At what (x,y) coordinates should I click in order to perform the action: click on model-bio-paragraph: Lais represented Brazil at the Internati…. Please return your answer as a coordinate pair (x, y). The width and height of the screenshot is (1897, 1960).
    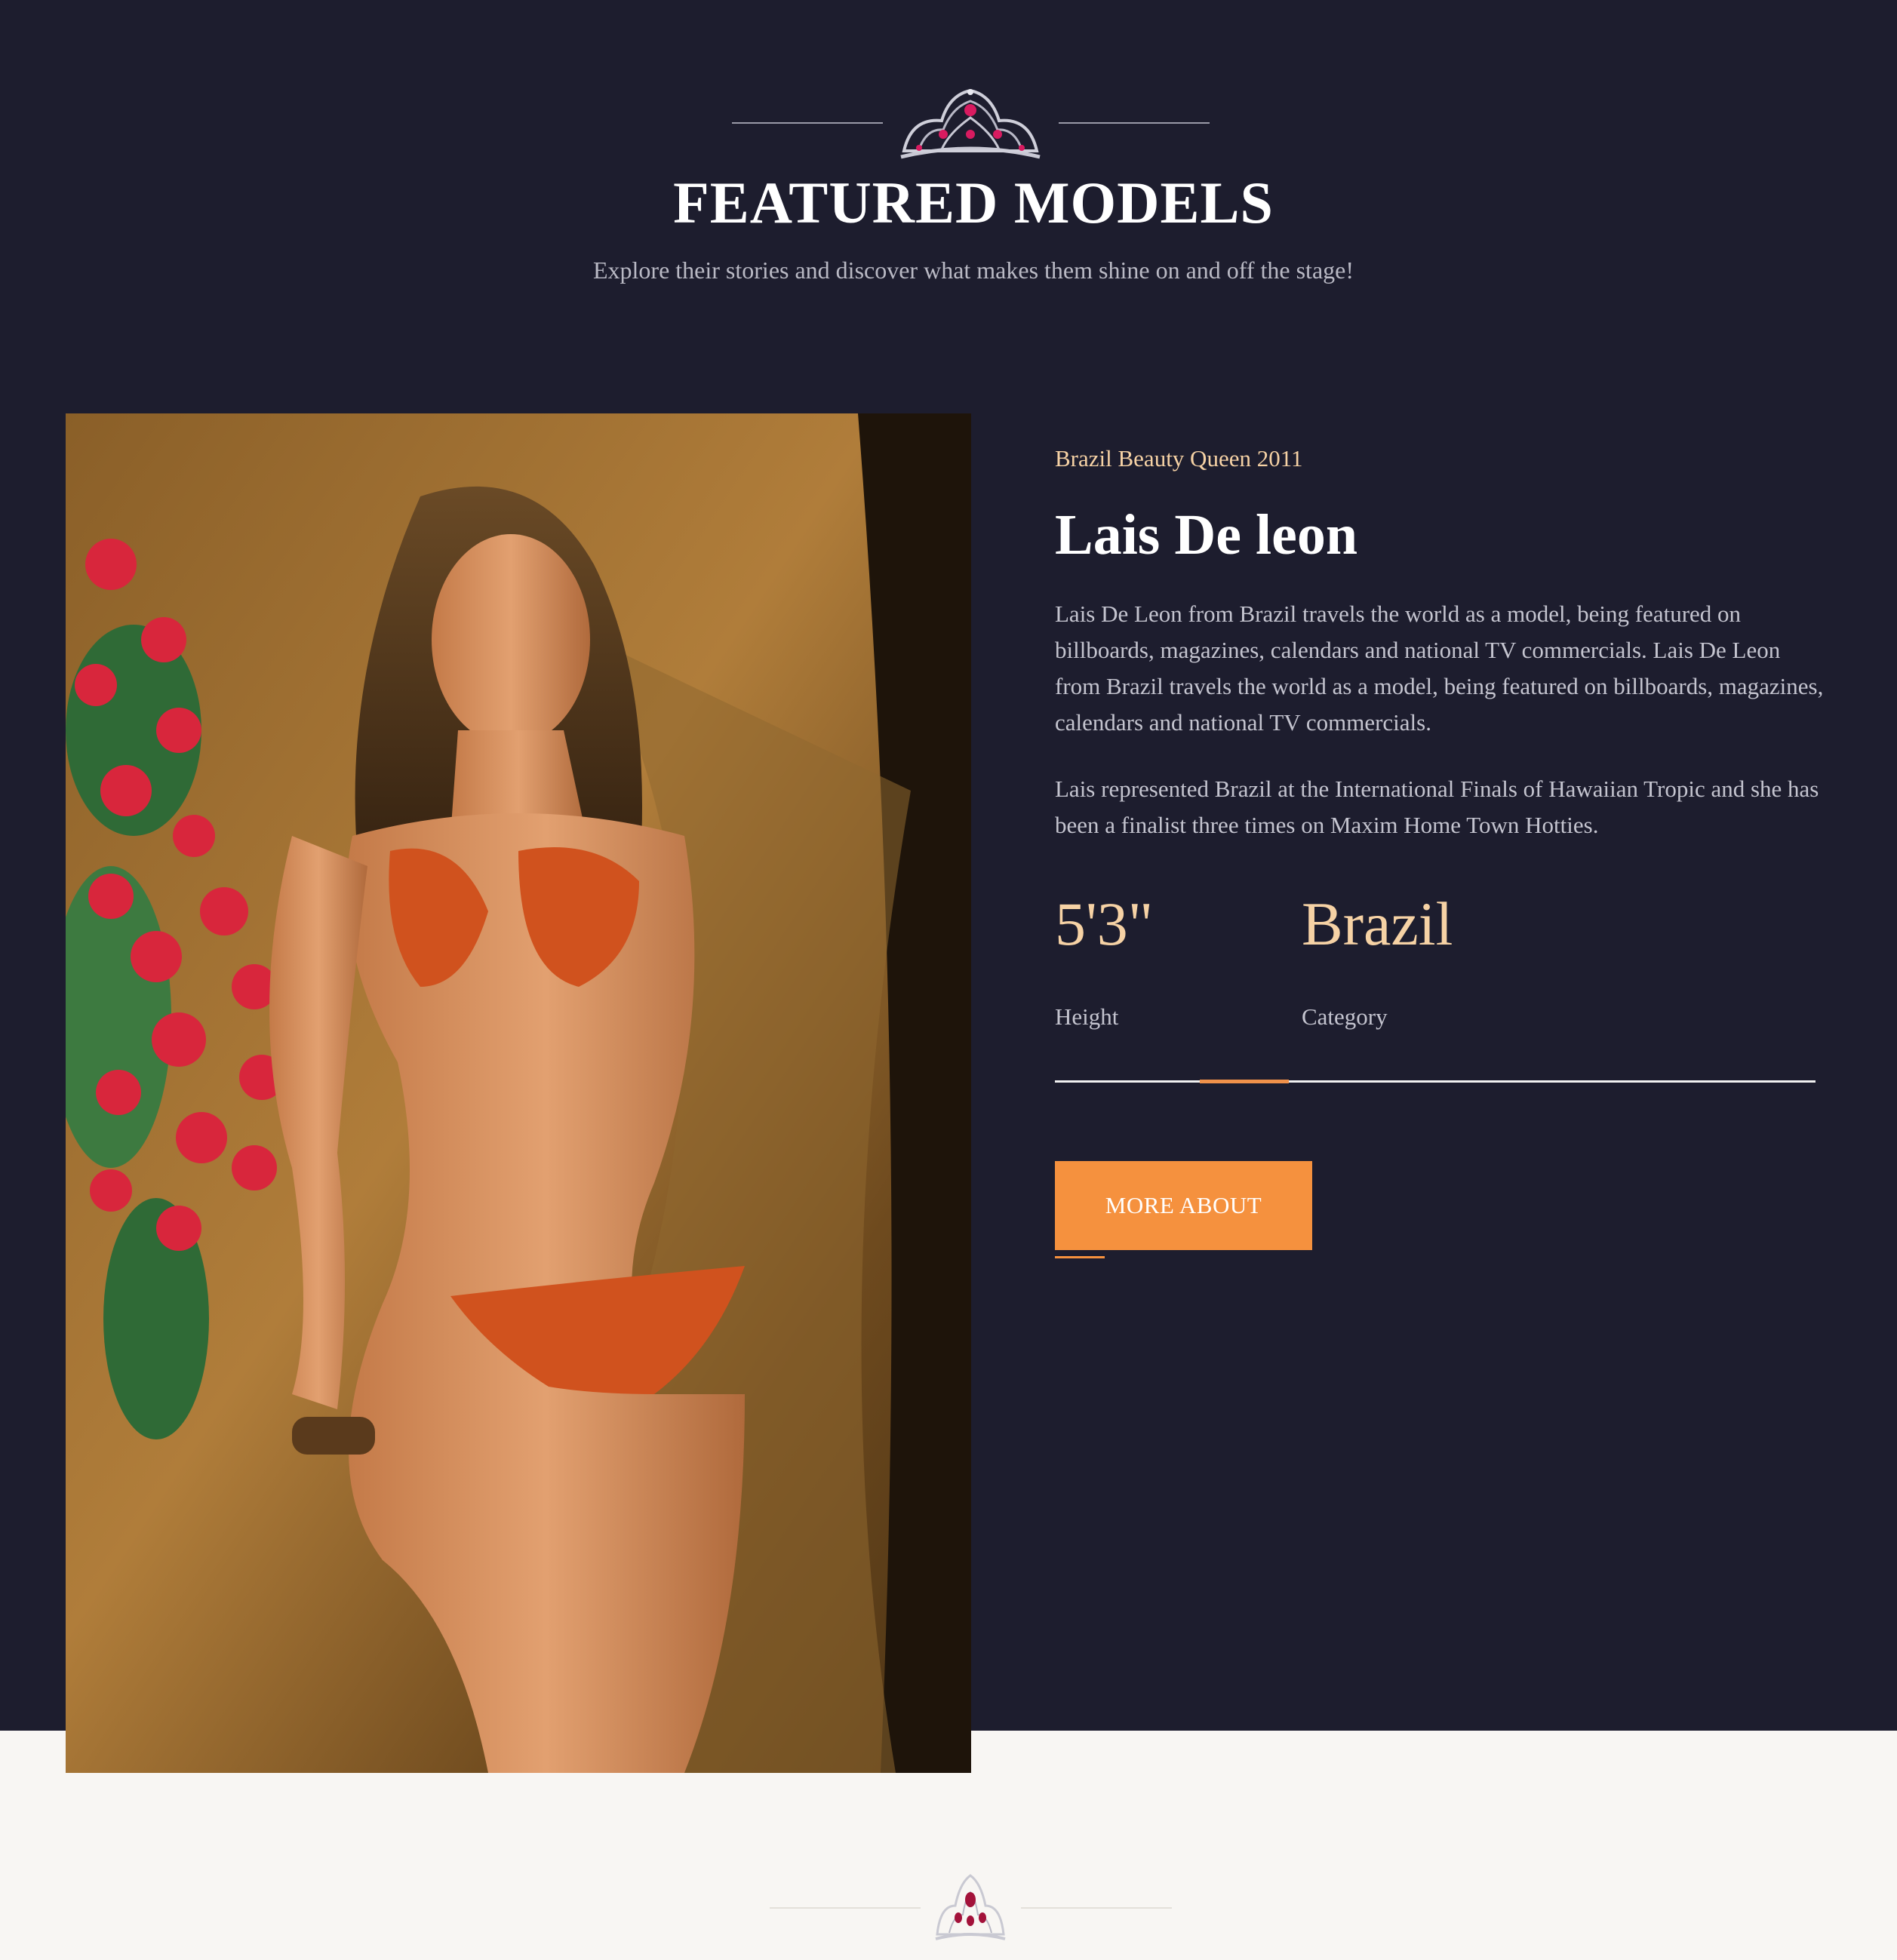
    Looking at the image, I should click on (1437, 807).